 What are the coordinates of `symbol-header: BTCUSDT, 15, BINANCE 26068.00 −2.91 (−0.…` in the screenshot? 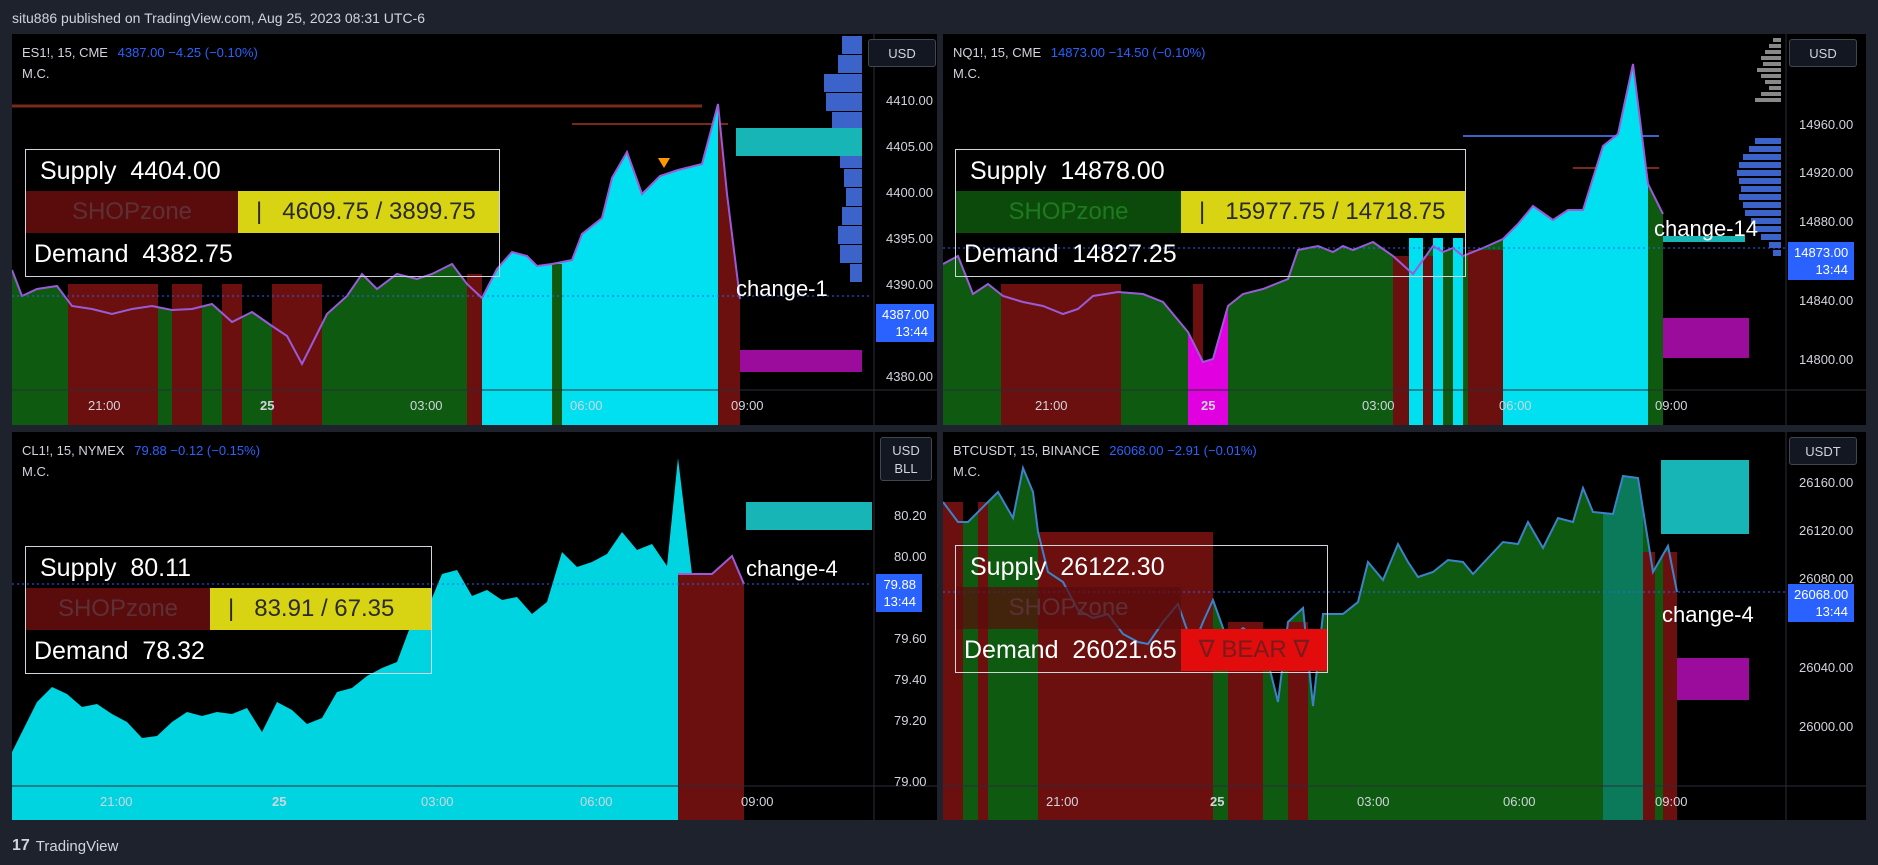 It's located at (1105, 461).